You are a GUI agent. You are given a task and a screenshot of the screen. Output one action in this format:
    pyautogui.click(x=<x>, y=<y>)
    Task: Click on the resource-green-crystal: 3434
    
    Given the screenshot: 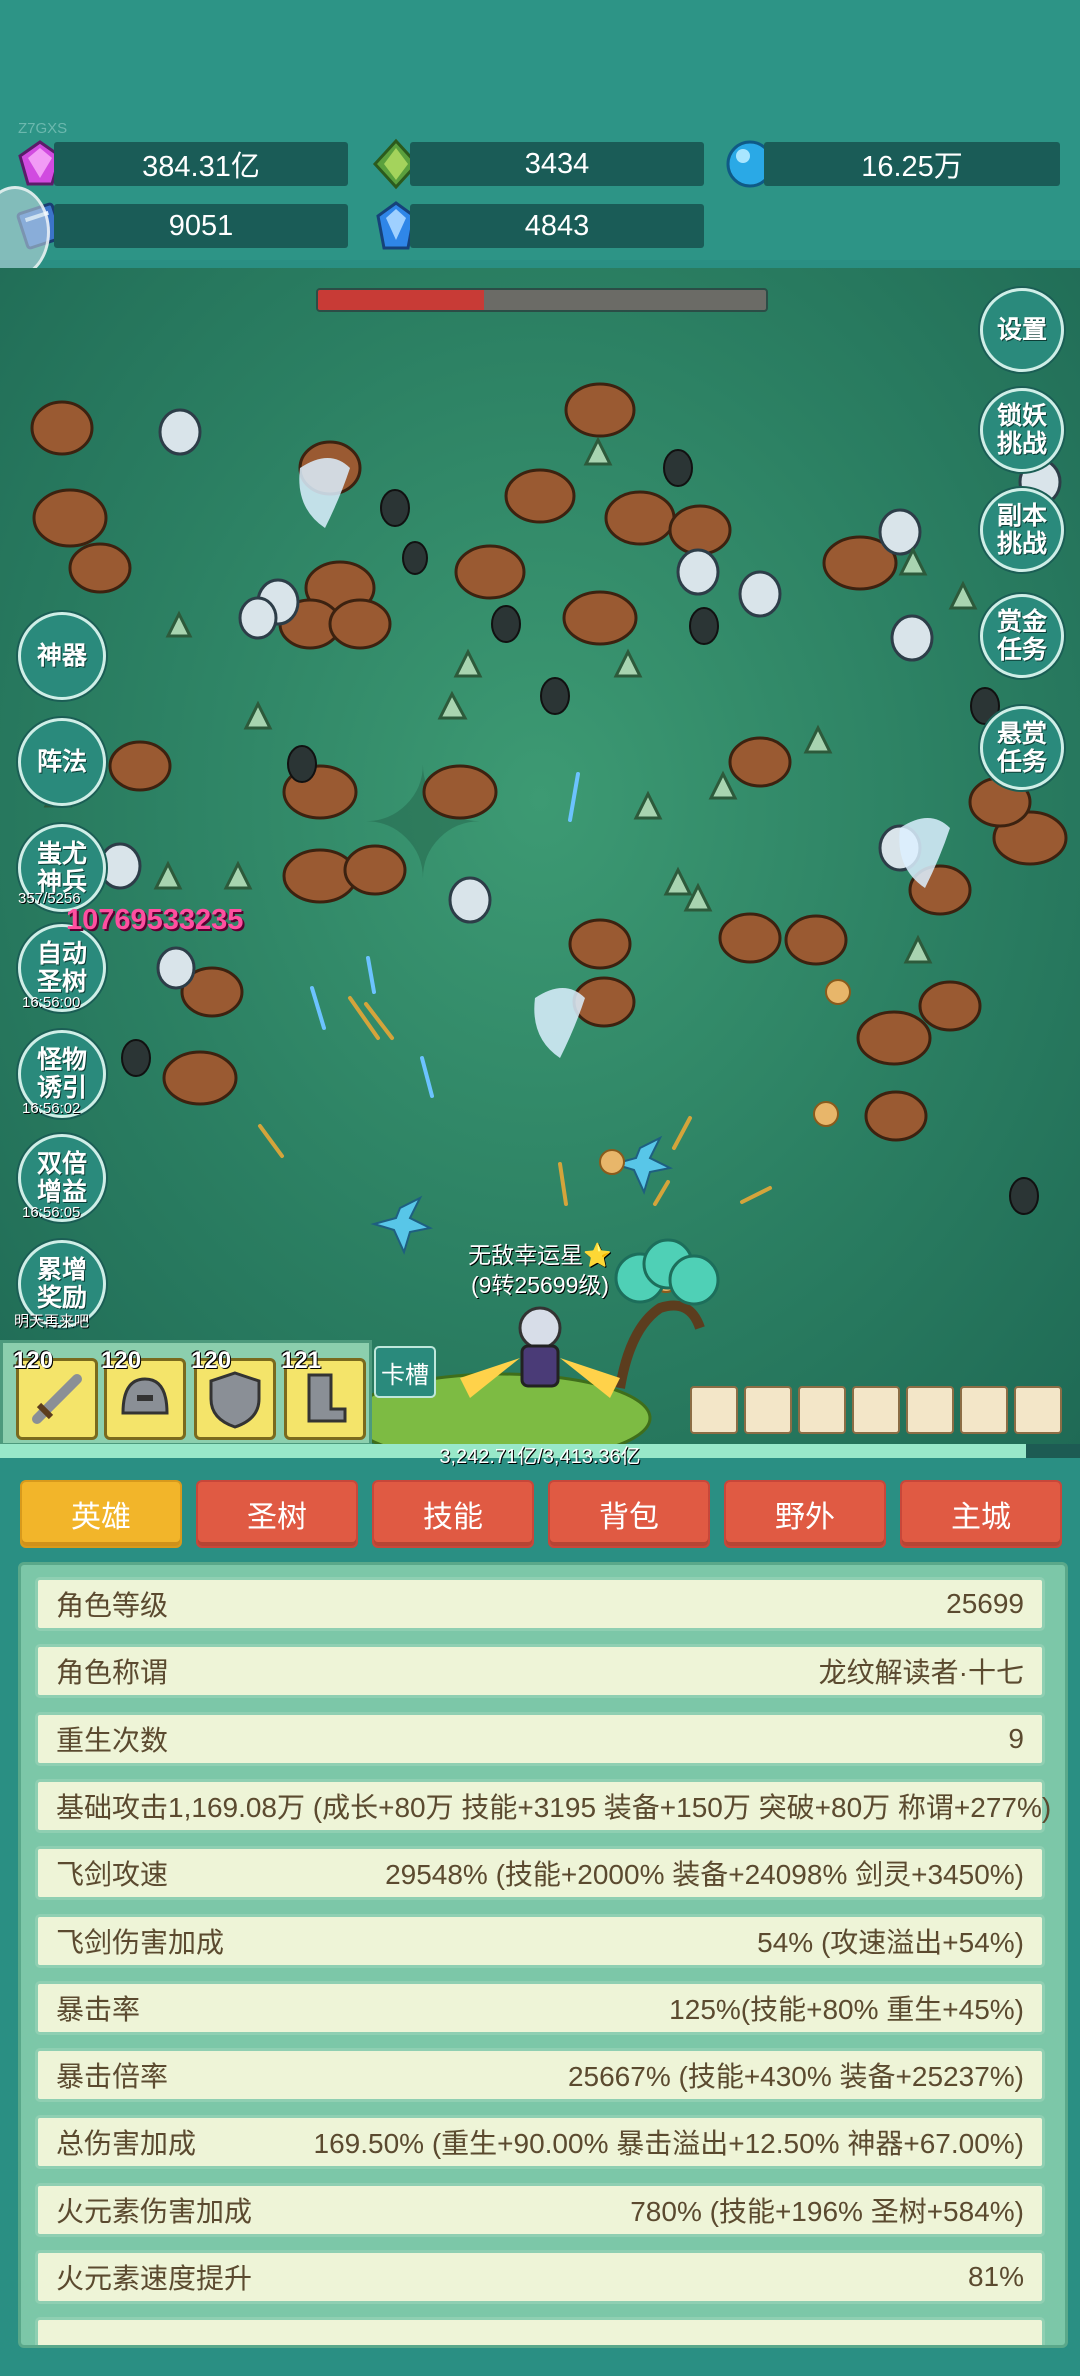 What is the action you would take?
    pyautogui.click(x=557, y=164)
    